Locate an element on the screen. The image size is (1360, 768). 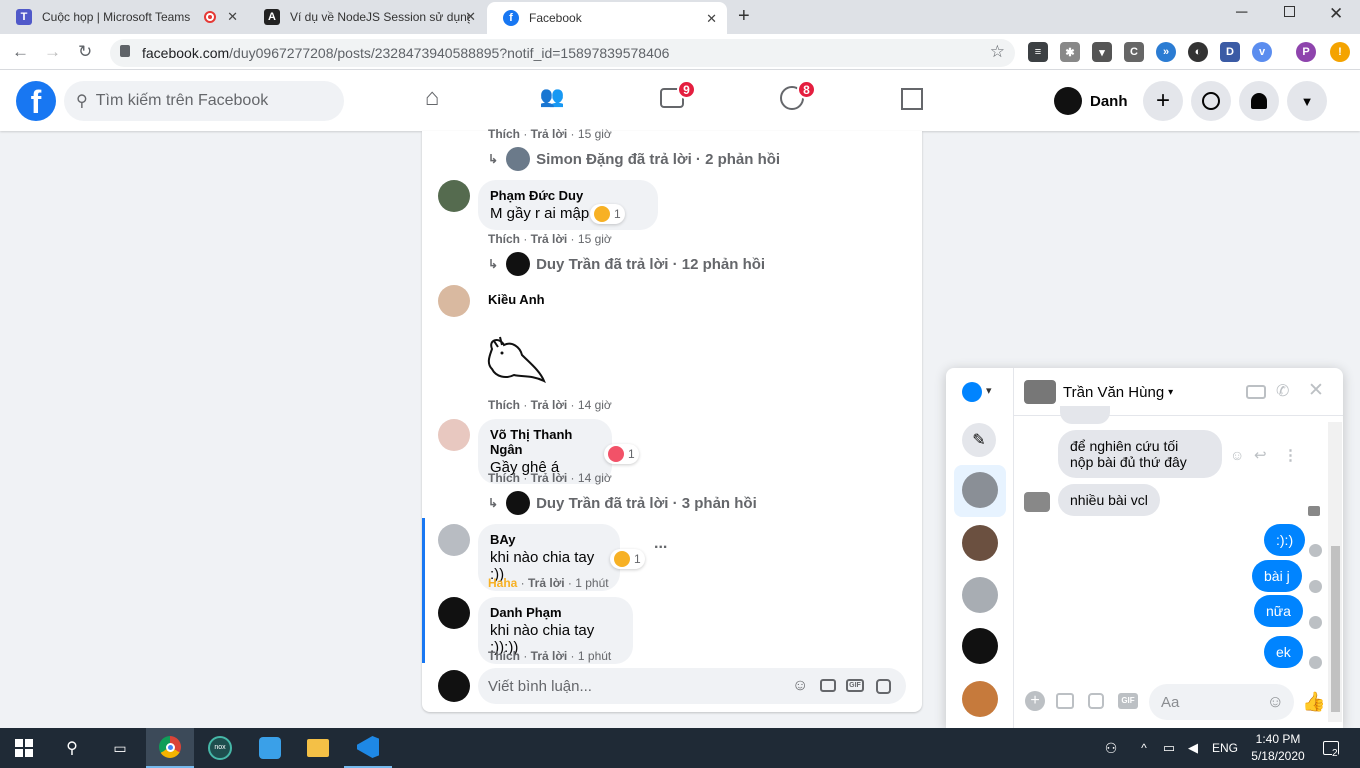
haha-link: Haha is located at coordinates (502, 583).